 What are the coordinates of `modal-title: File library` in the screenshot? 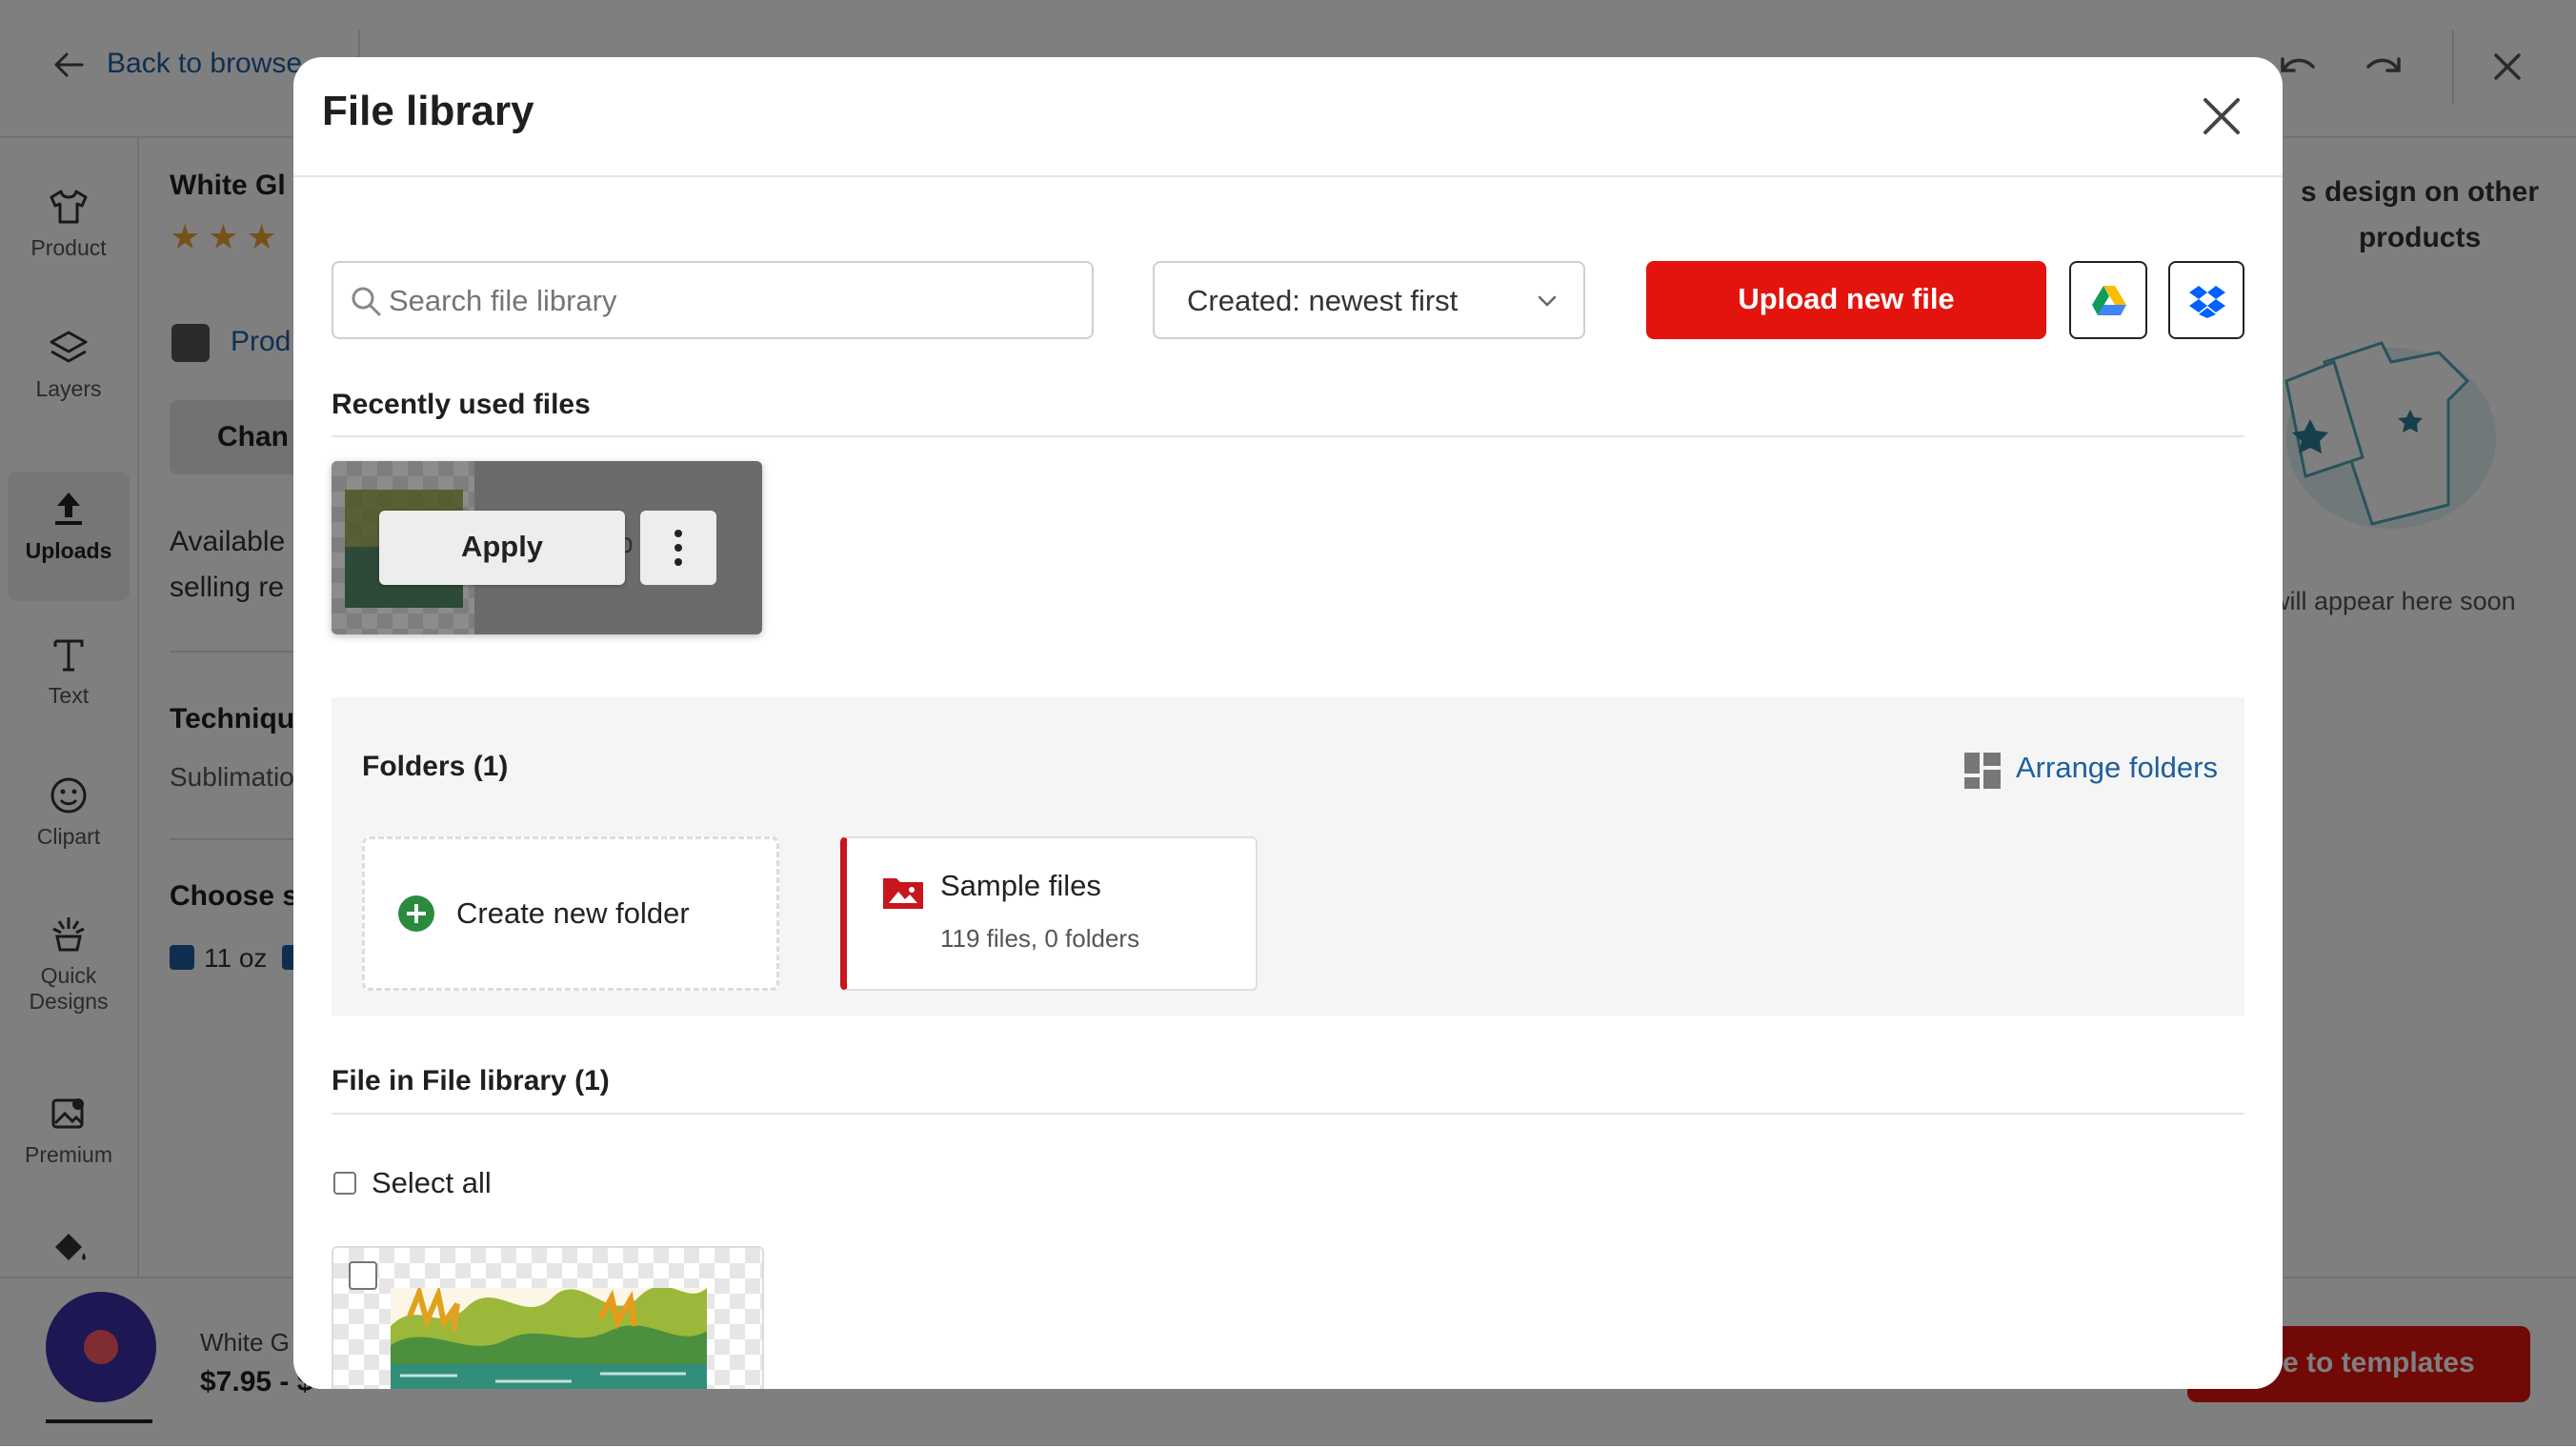 It's located at (428, 111).